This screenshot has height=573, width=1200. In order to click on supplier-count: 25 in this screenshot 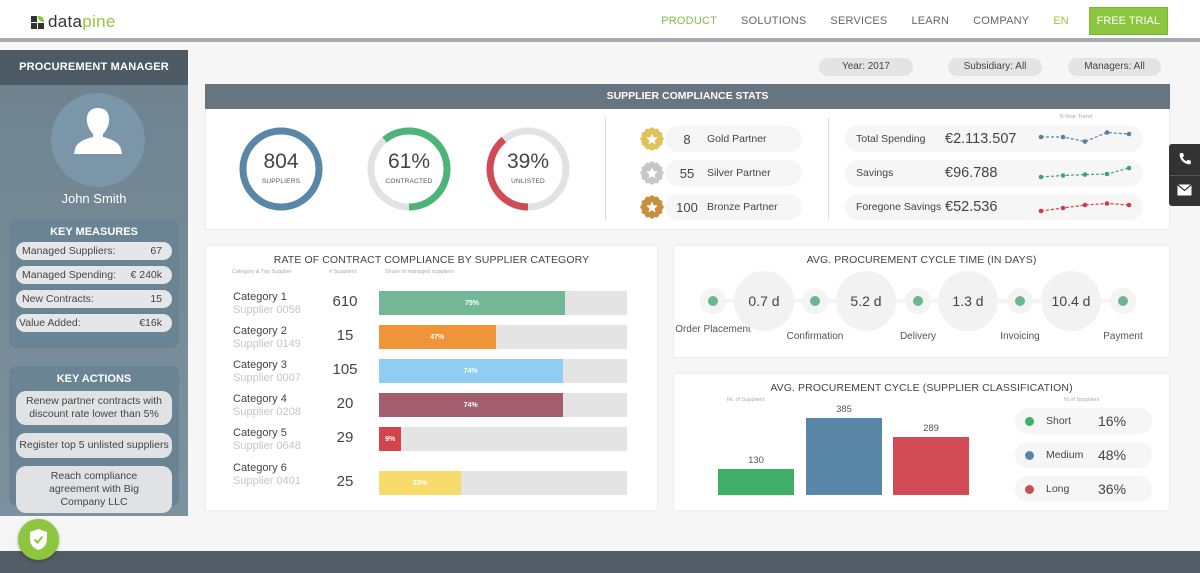, I will do `click(345, 481)`.